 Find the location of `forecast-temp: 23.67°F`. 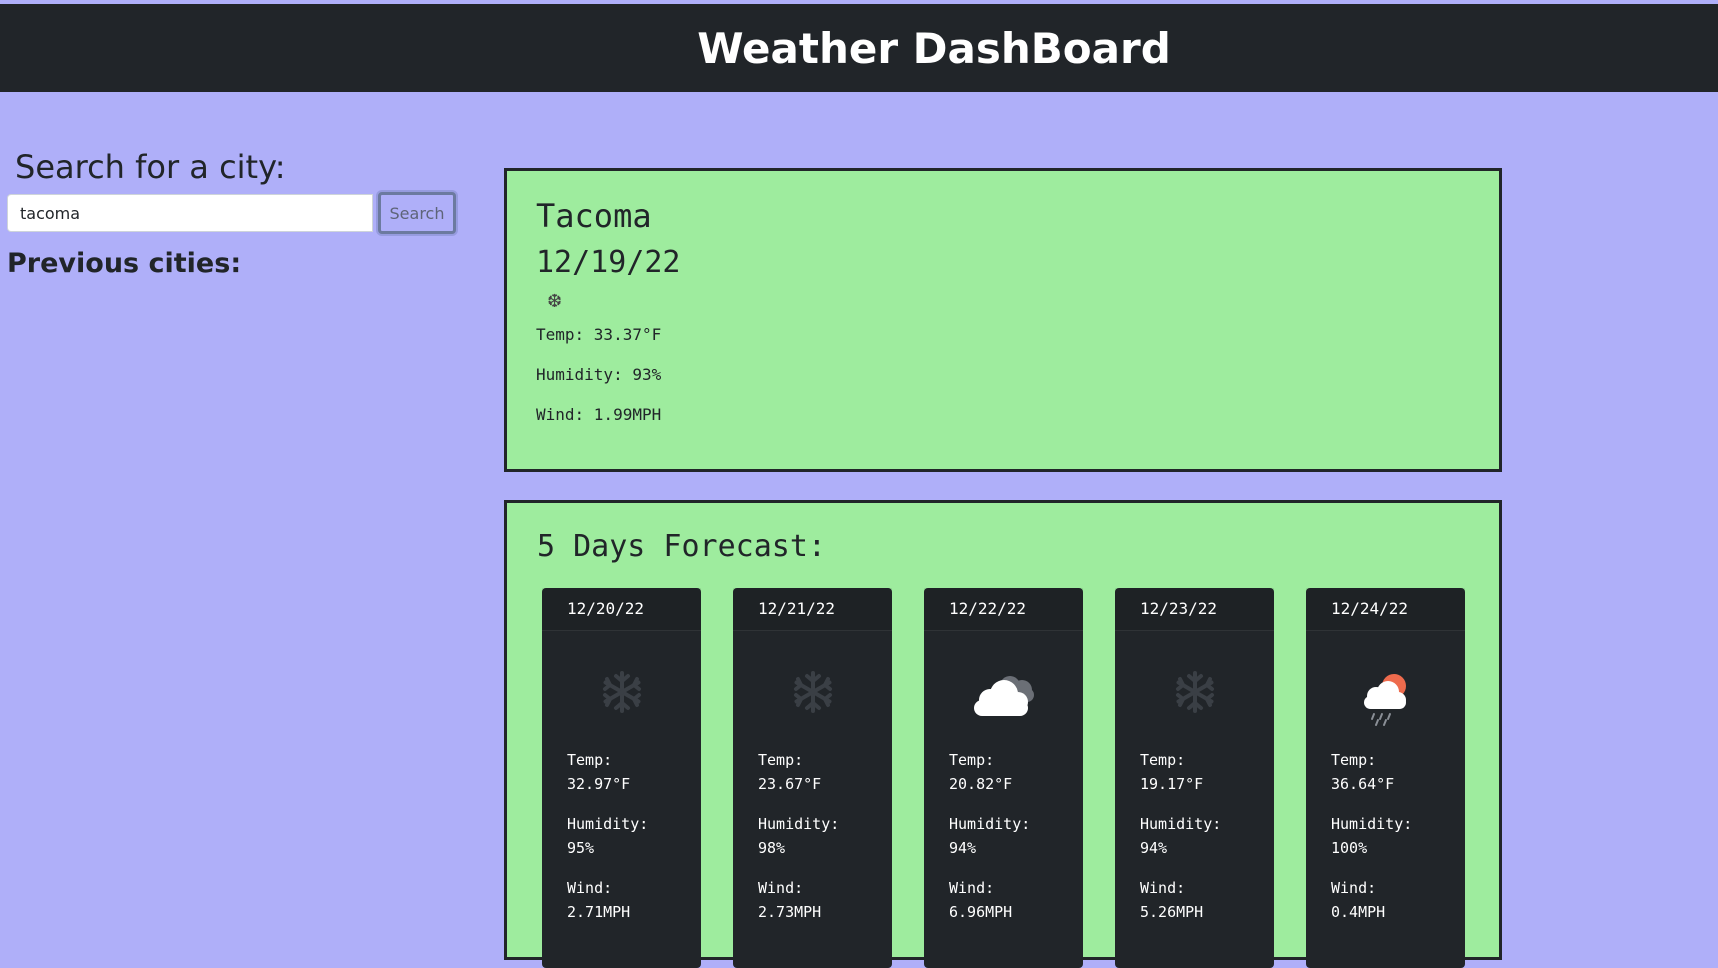

forecast-temp: 23.67°F is located at coordinates (790, 784).